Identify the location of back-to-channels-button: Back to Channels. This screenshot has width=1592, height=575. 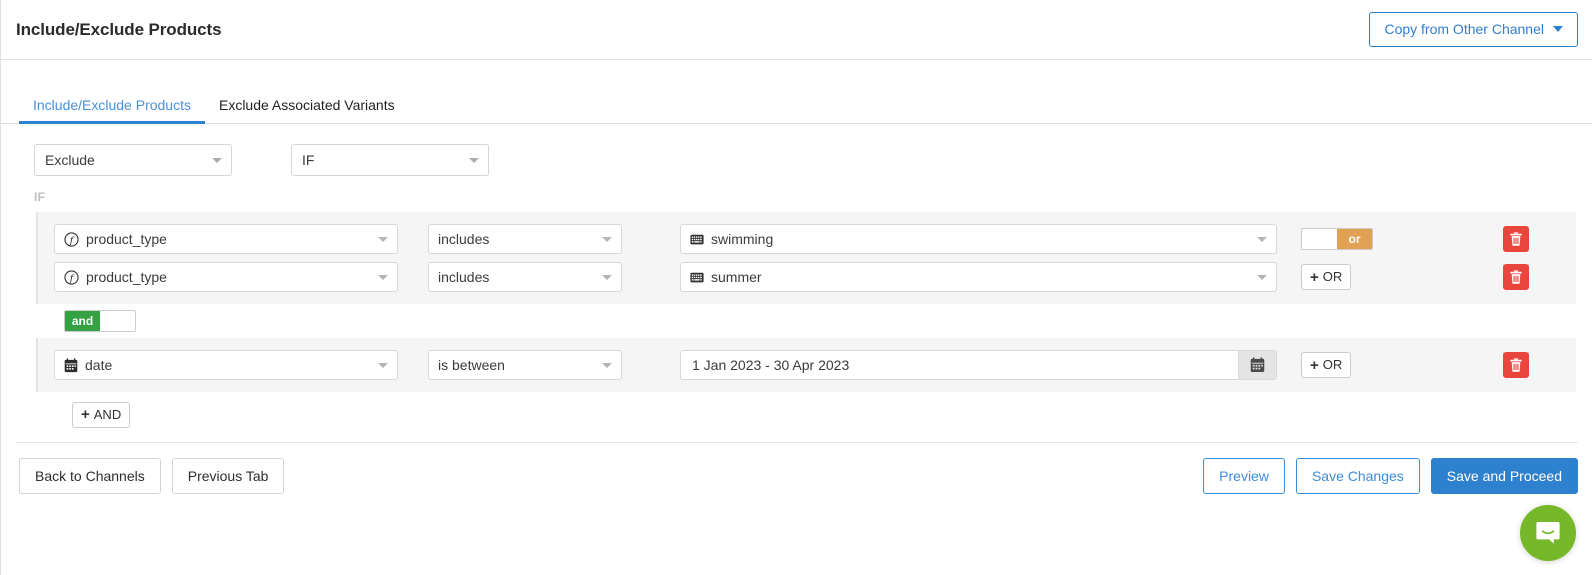
(90, 475).